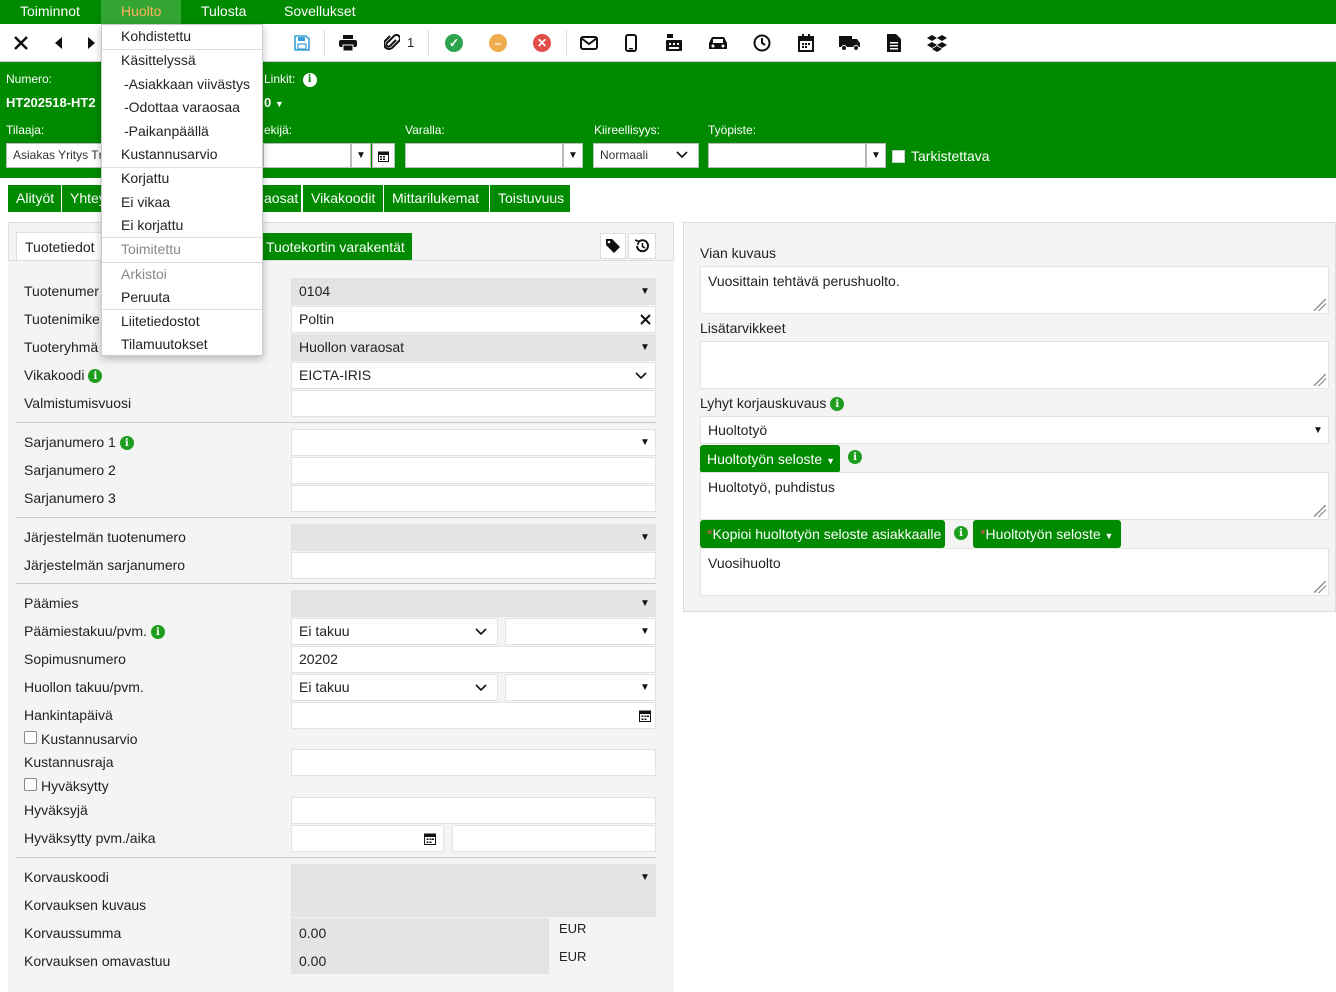 This screenshot has height=992, width=1336. What do you see at coordinates (645, 877) in the screenshot?
I see `korvauskoodi-dropdown-caret: ▼` at bounding box center [645, 877].